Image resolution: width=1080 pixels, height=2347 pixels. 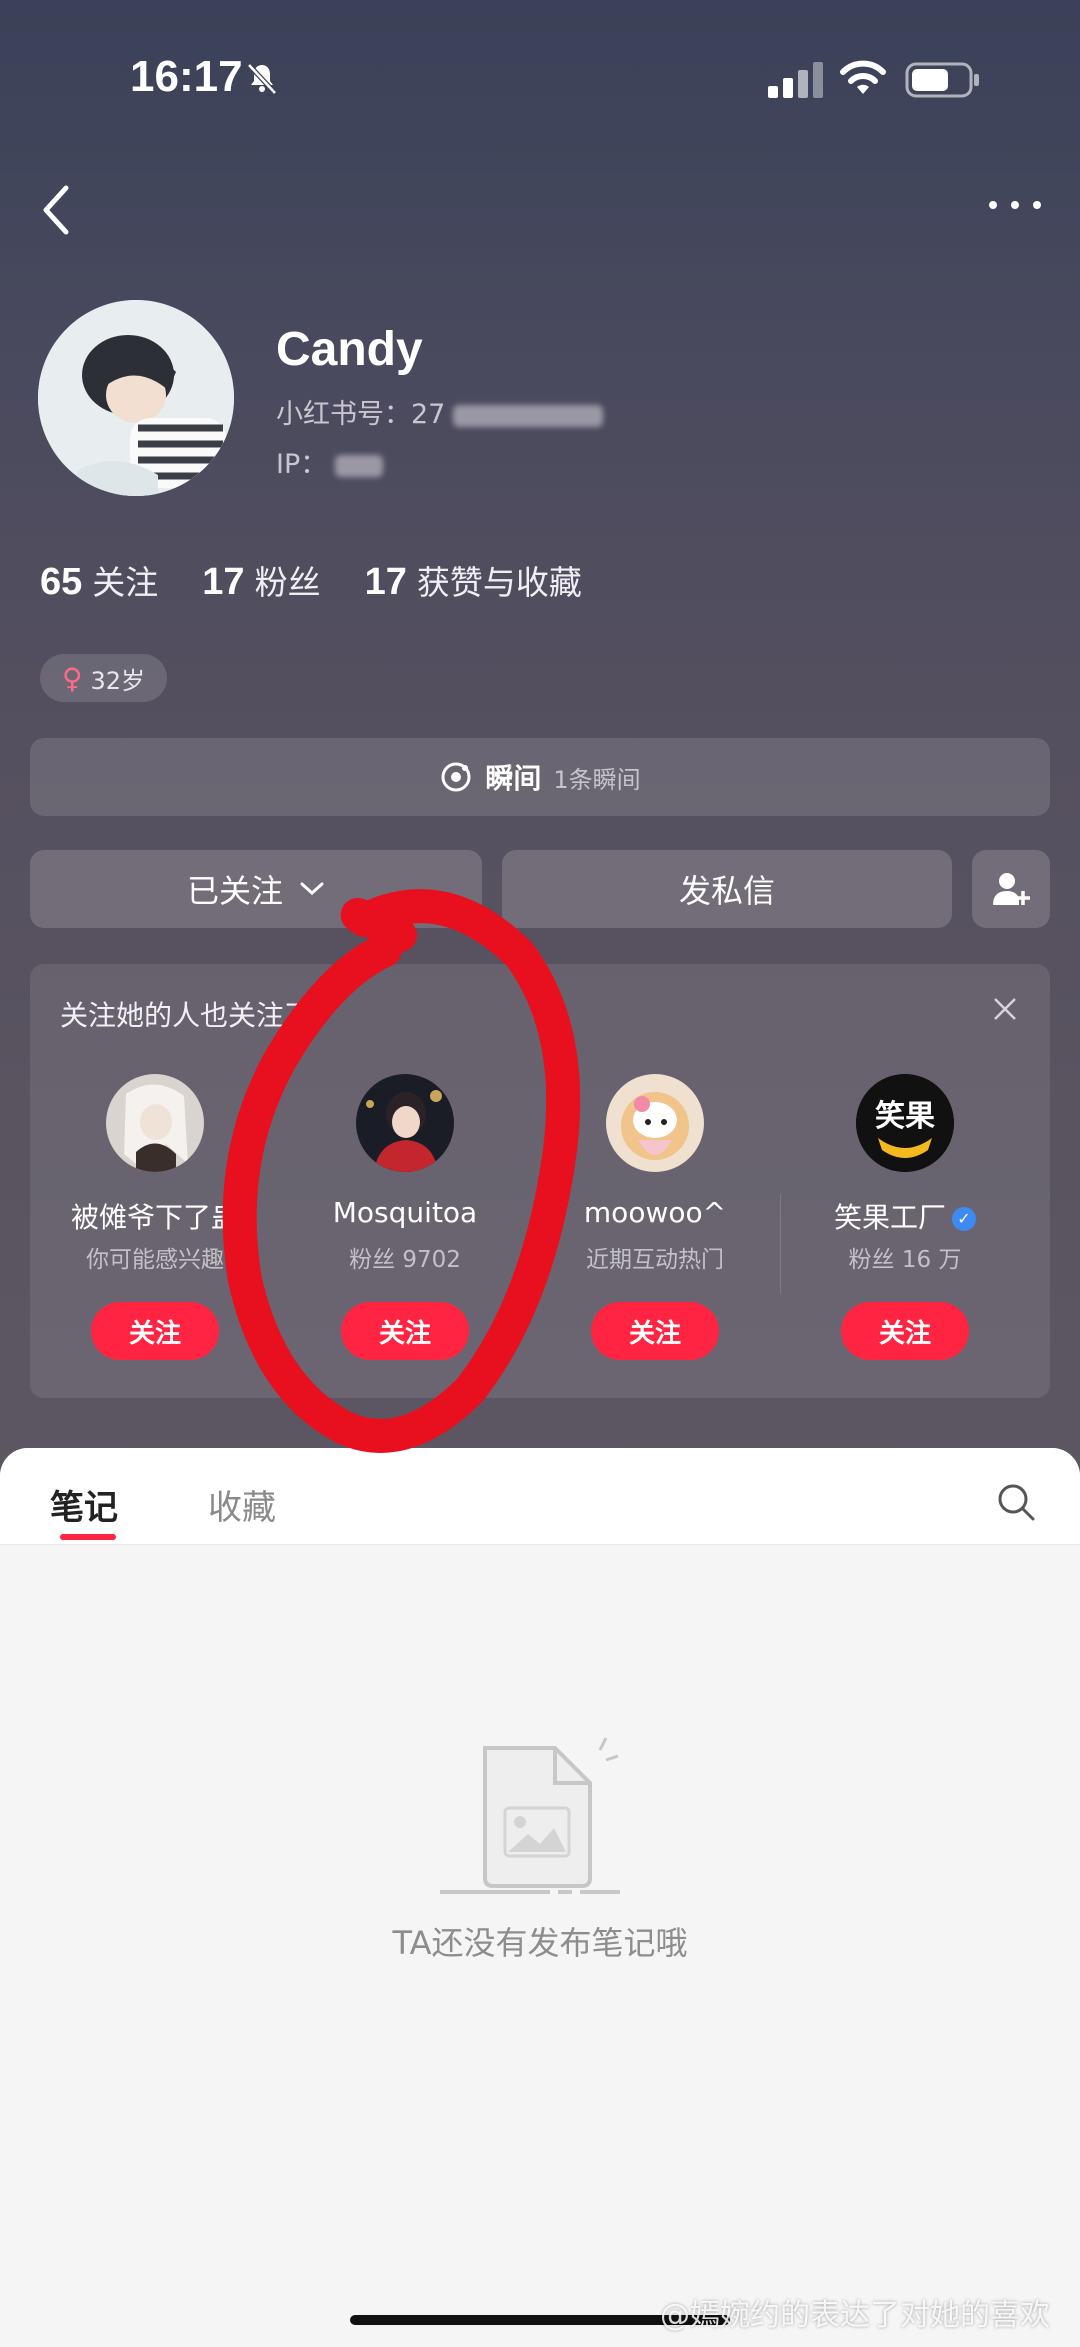 What do you see at coordinates (302, 464) in the screenshot?
I see `profile-ip-label: IP：` at bounding box center [302, 464].